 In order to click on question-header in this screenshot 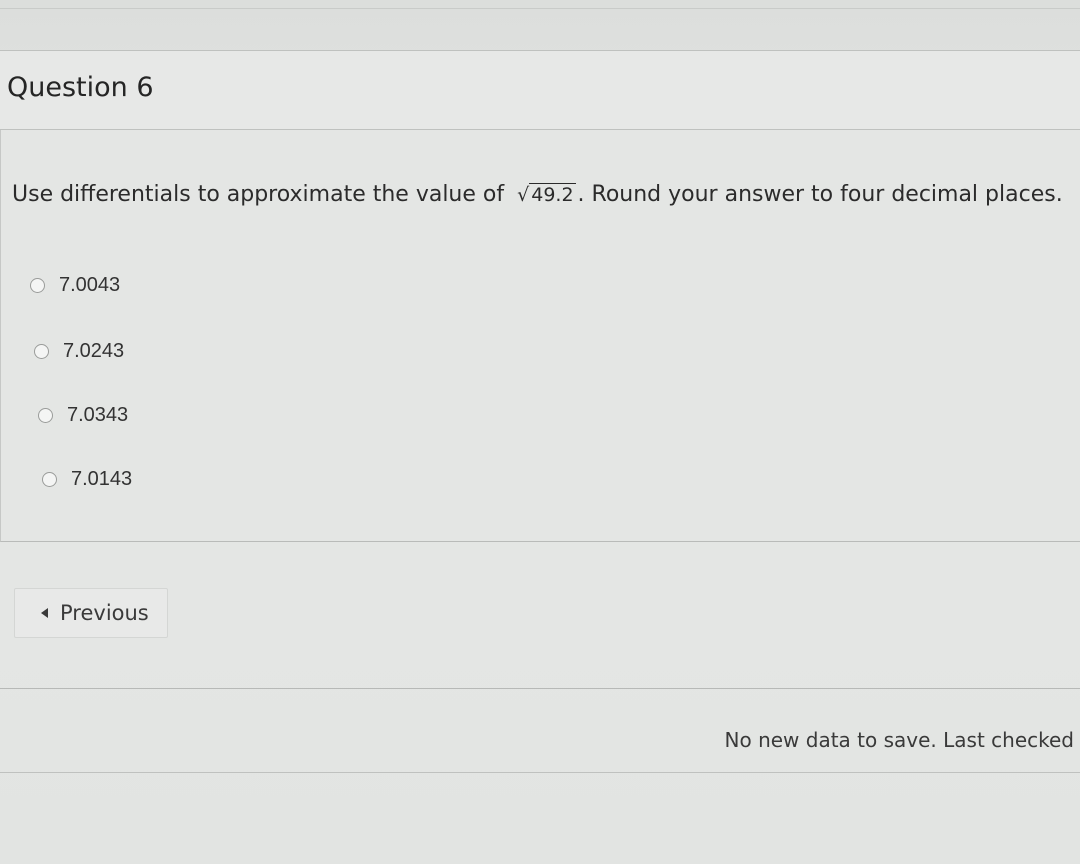, I will do `click(540, 90)`.